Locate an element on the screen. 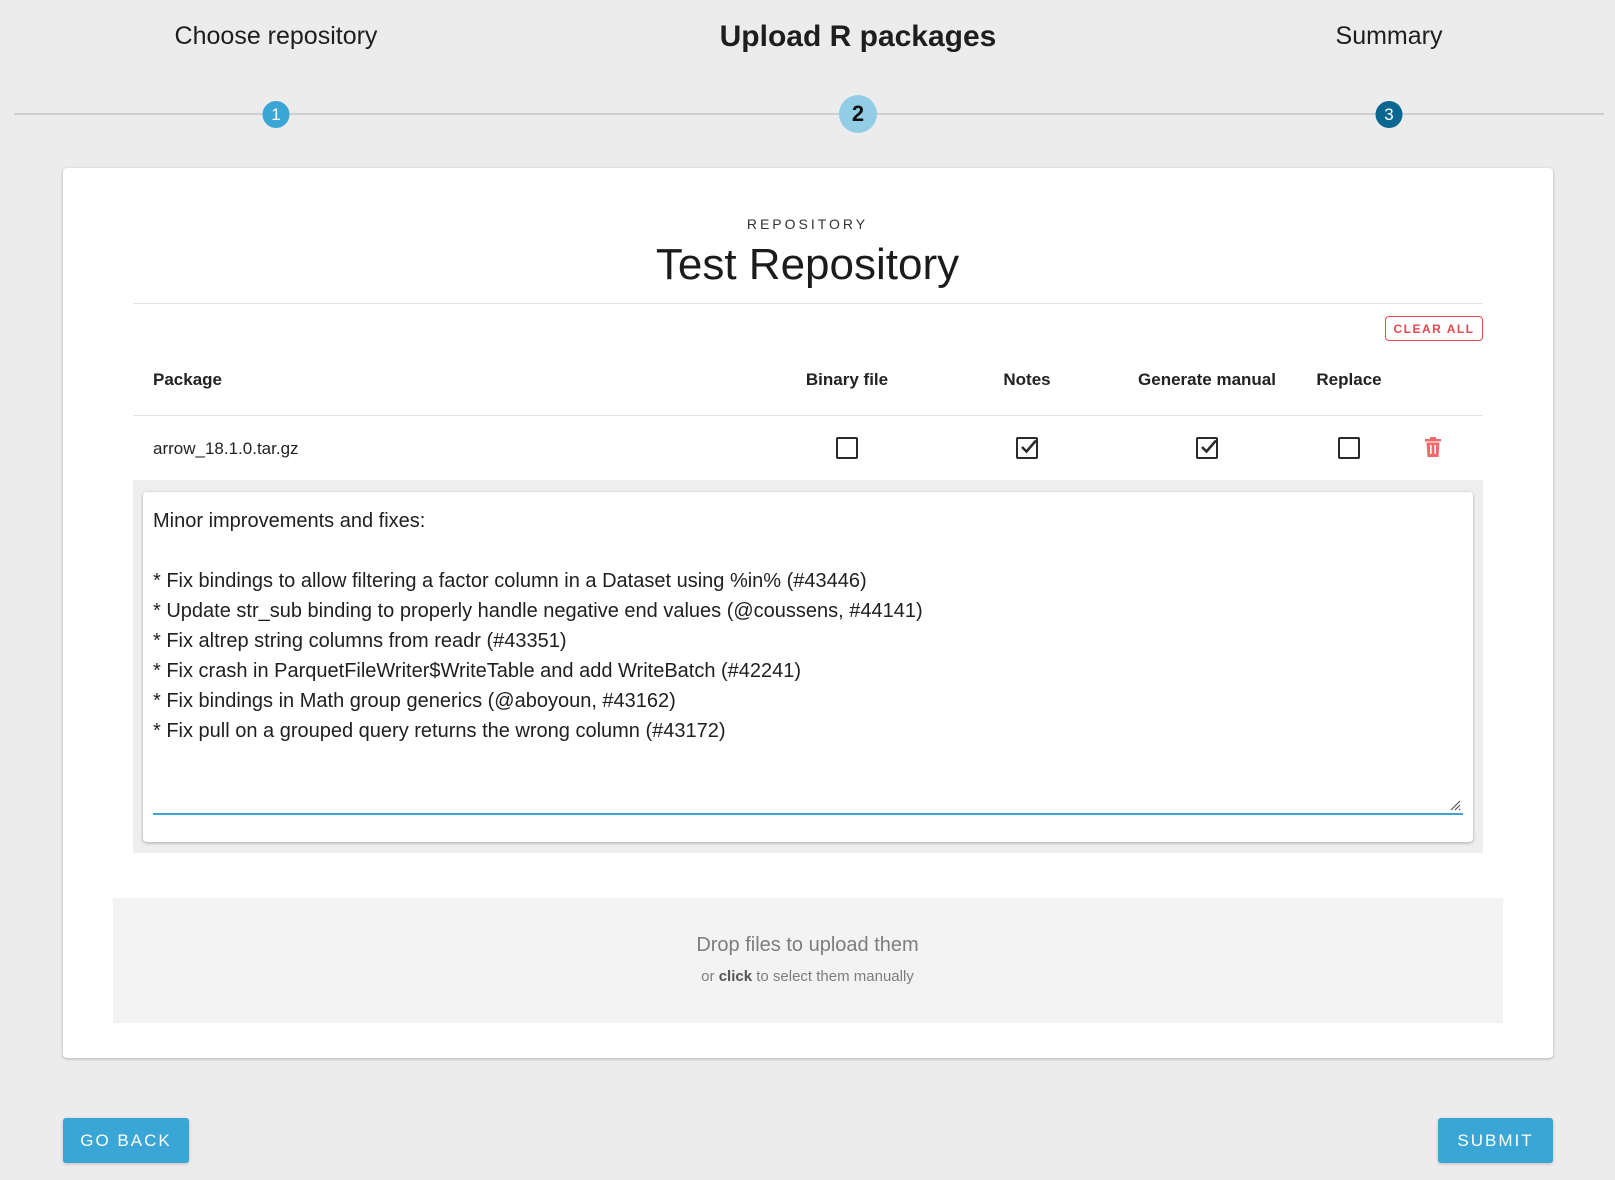 This screenshot has width=1615, height=1180. resize-handle-icon is located at coordinates (1455, 805).